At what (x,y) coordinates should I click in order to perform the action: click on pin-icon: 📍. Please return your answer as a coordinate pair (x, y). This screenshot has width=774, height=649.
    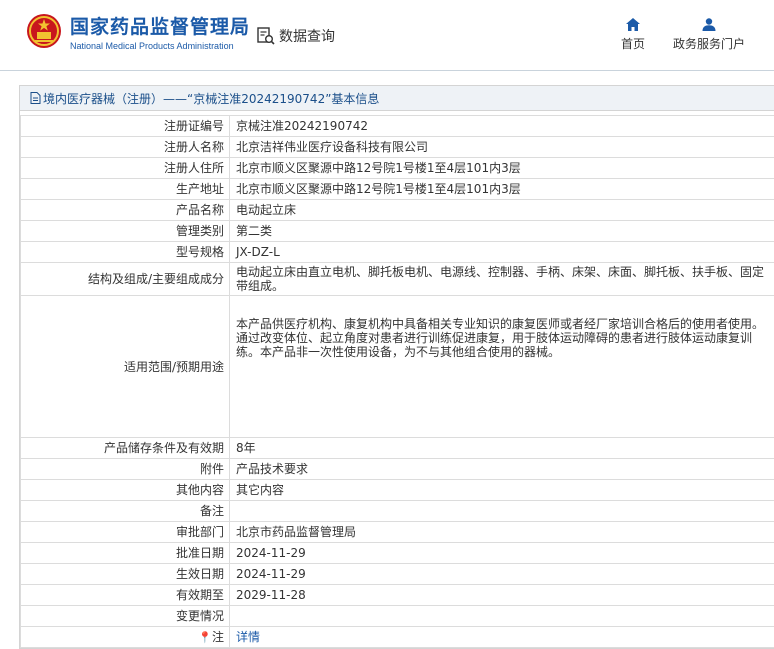
    Looking at the image, I should click on (205, 637).